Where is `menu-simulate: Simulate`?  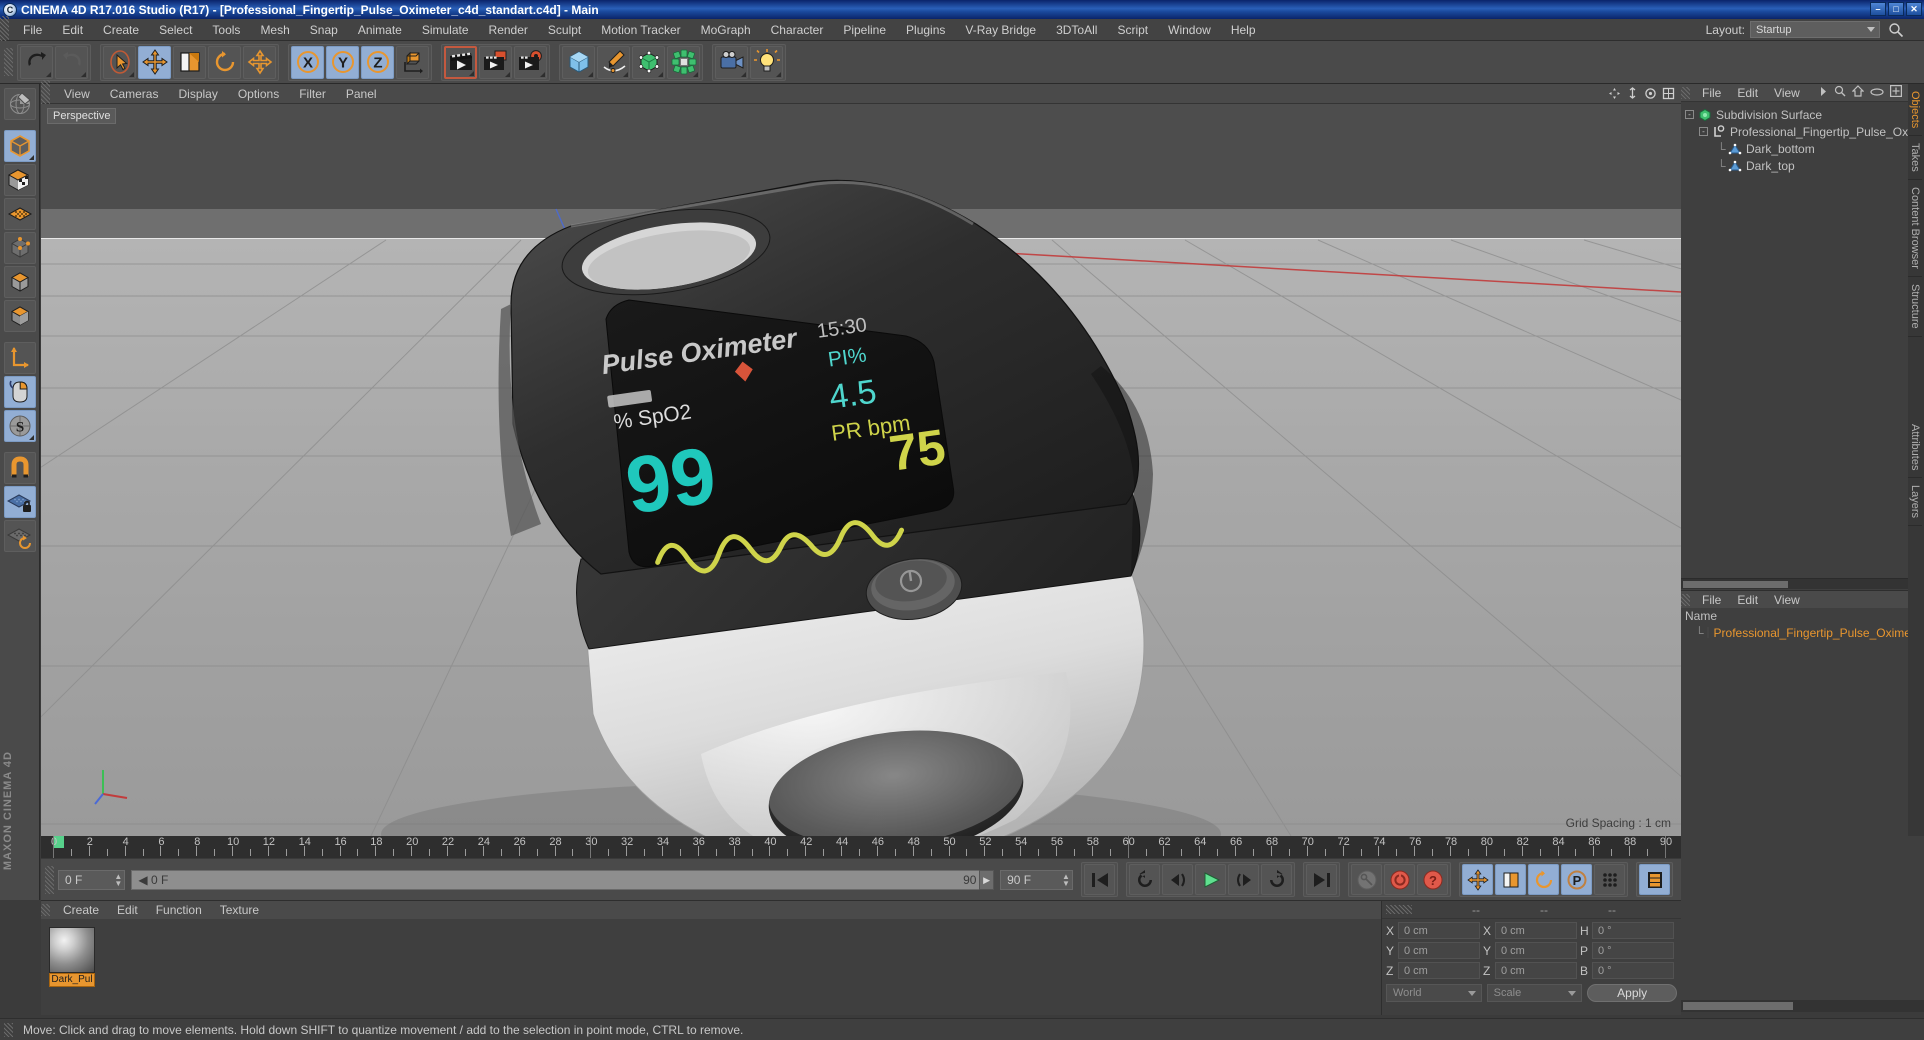
menu-simulate: Simulate is located at coordinates (445, 30).